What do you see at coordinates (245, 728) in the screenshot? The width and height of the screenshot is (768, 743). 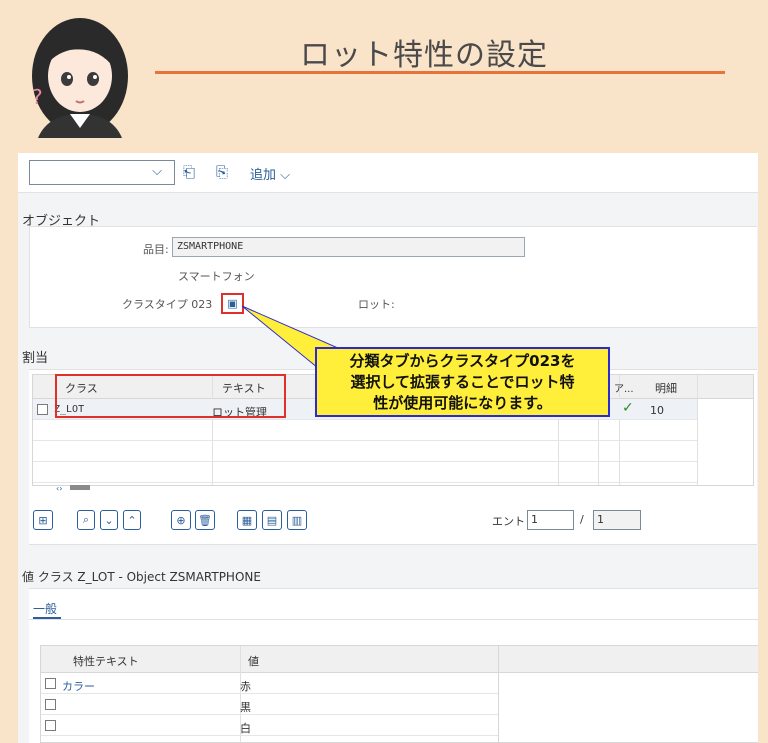 I see `value-cell: 白` at bounding box center [245, 728].